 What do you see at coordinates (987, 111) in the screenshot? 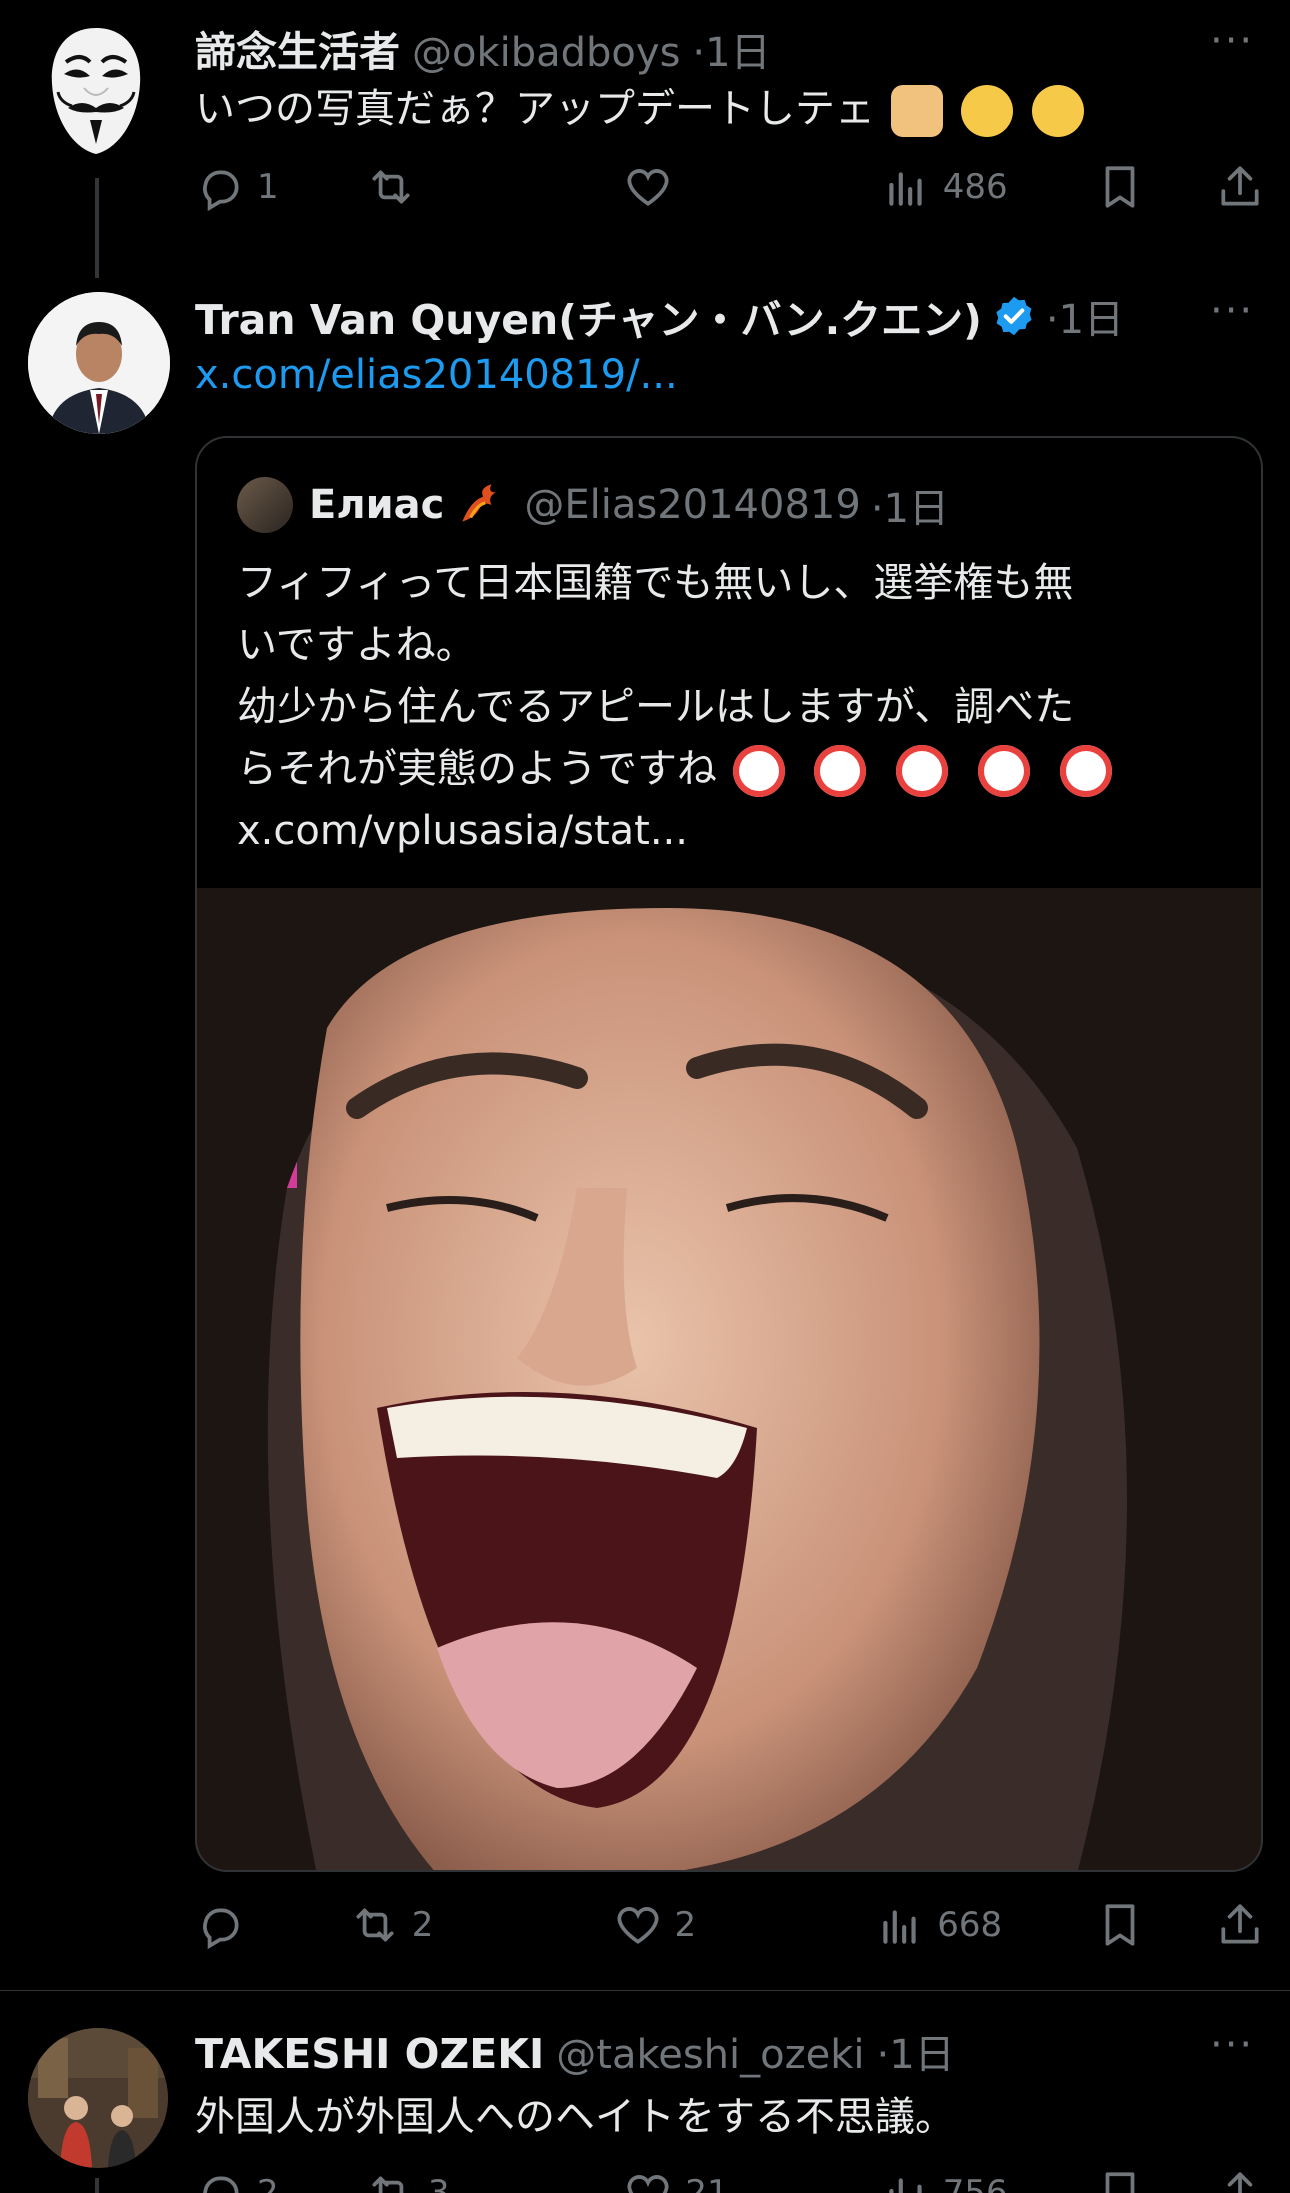
I see `hand-over-mouth-icon` at bounding box center [987, 111].